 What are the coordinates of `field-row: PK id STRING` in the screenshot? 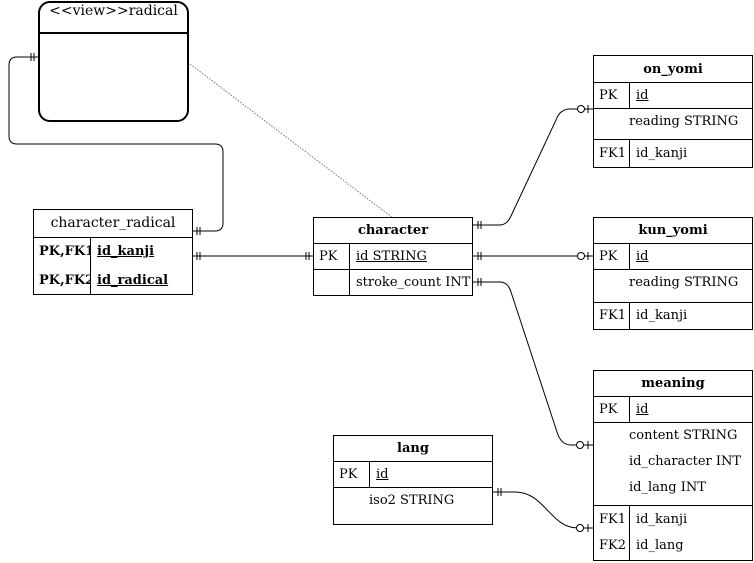 It's located at (393, 257).